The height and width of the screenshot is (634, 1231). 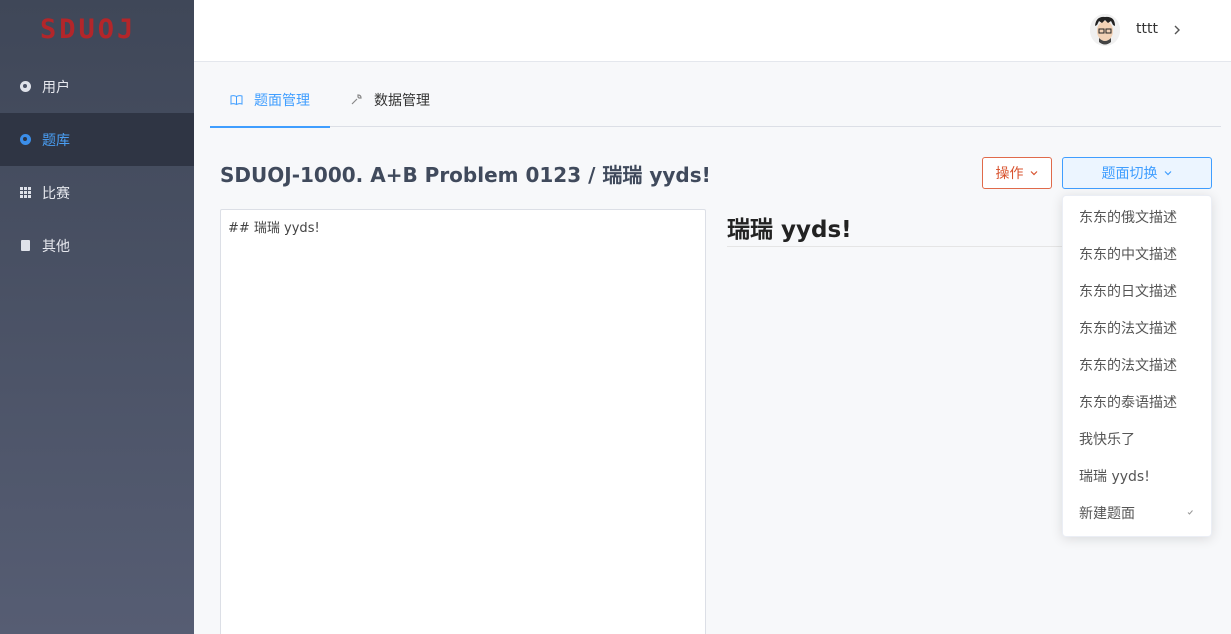 What do you see at coordinates (1129, 174) in the screenshot?
I see `statement-switch-label: 题面切换` at bounding box center [1129, 174].